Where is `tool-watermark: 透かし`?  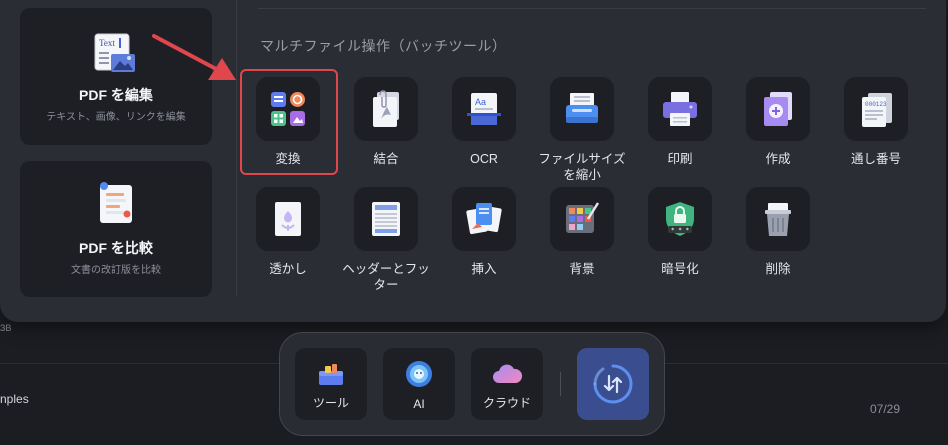 tool-watermark: 透かし is located at coordinates (288, 232).